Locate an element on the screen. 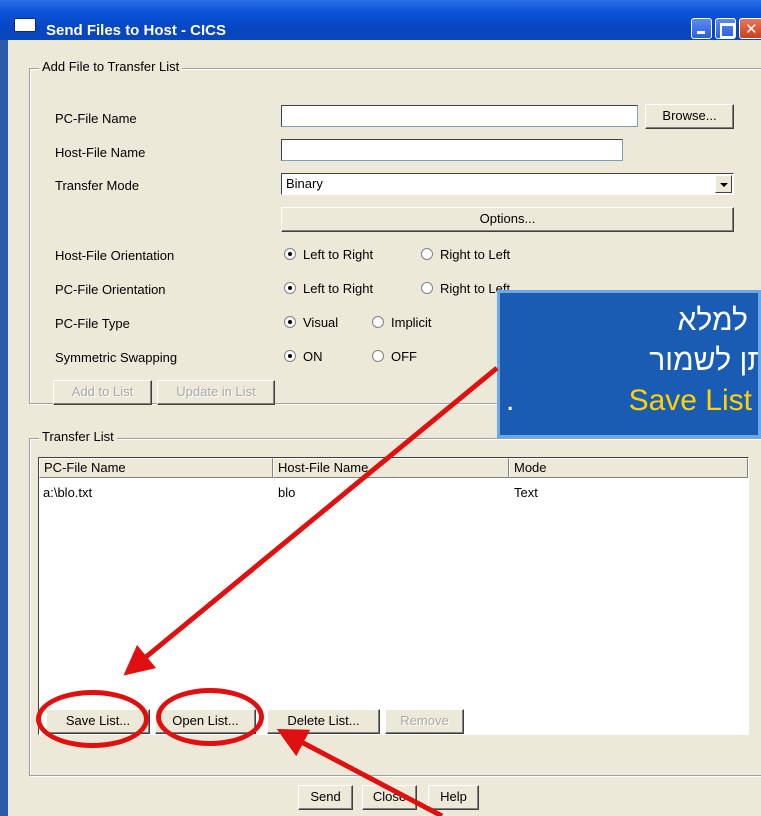 The width and height of the screenshot is (761, 816). maximize-icon is located at coordinates (725, 28).